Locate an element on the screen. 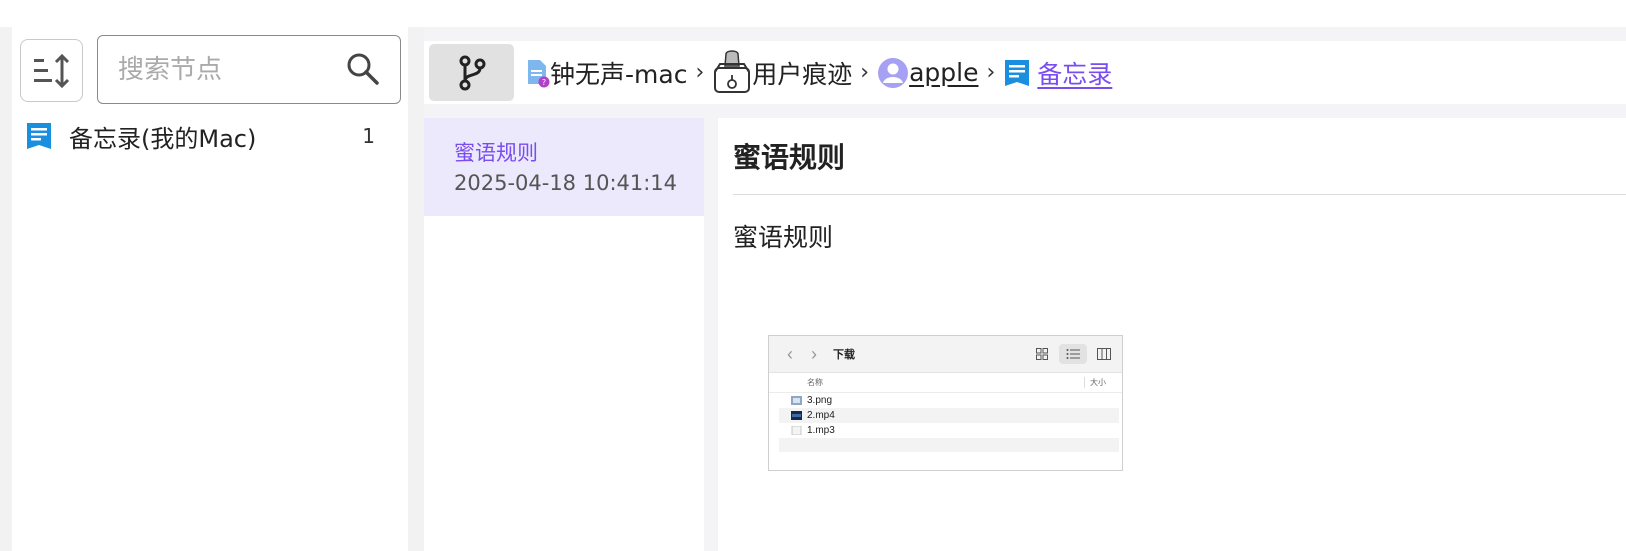 This screenshot has height=551, width=1626. breadcrumb-label: apple is located at coordinates (944, 72).